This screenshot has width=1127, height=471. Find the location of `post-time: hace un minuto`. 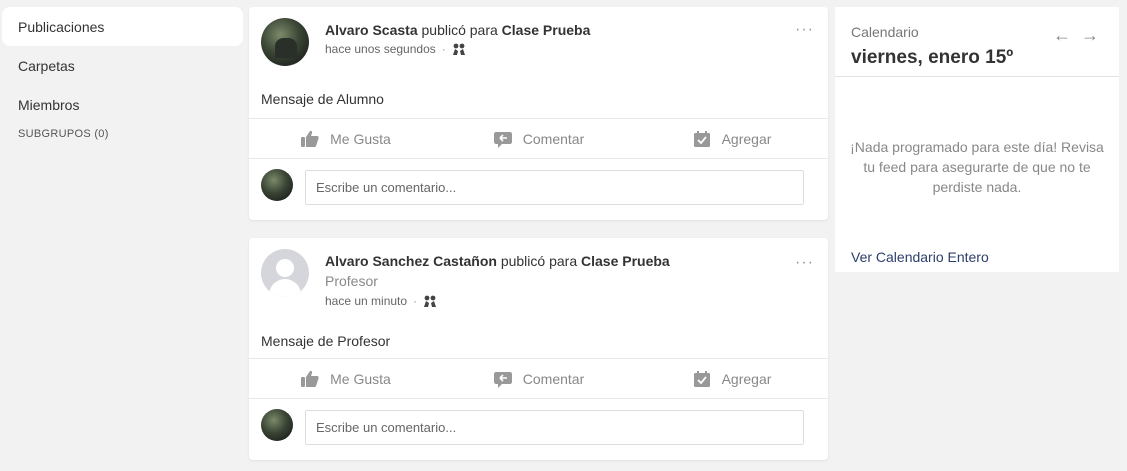

post-time: hace un minuto is located at coordinates (366, 301).